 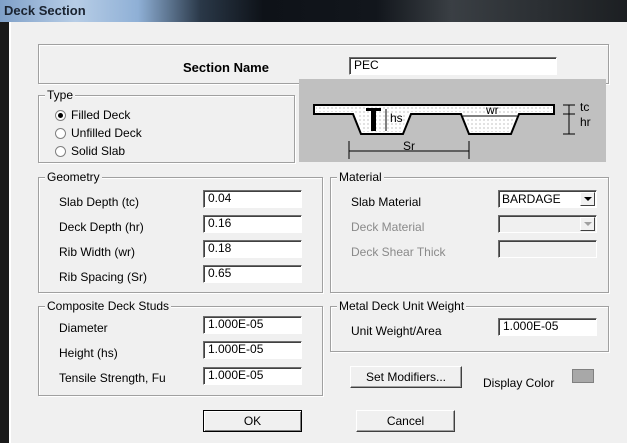 I want to click on tc-label: tc, so click(x=585, y=107).